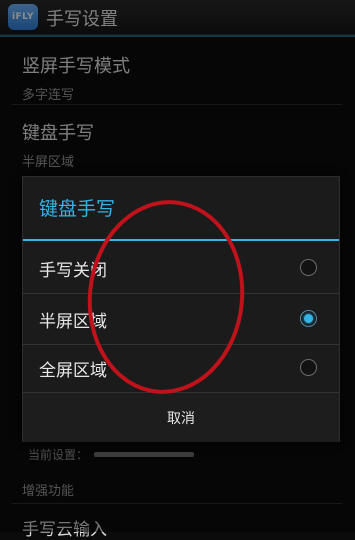 This screenshot has height=540, width=355. I want to click on dialog-title-divider, so click(181, 240).